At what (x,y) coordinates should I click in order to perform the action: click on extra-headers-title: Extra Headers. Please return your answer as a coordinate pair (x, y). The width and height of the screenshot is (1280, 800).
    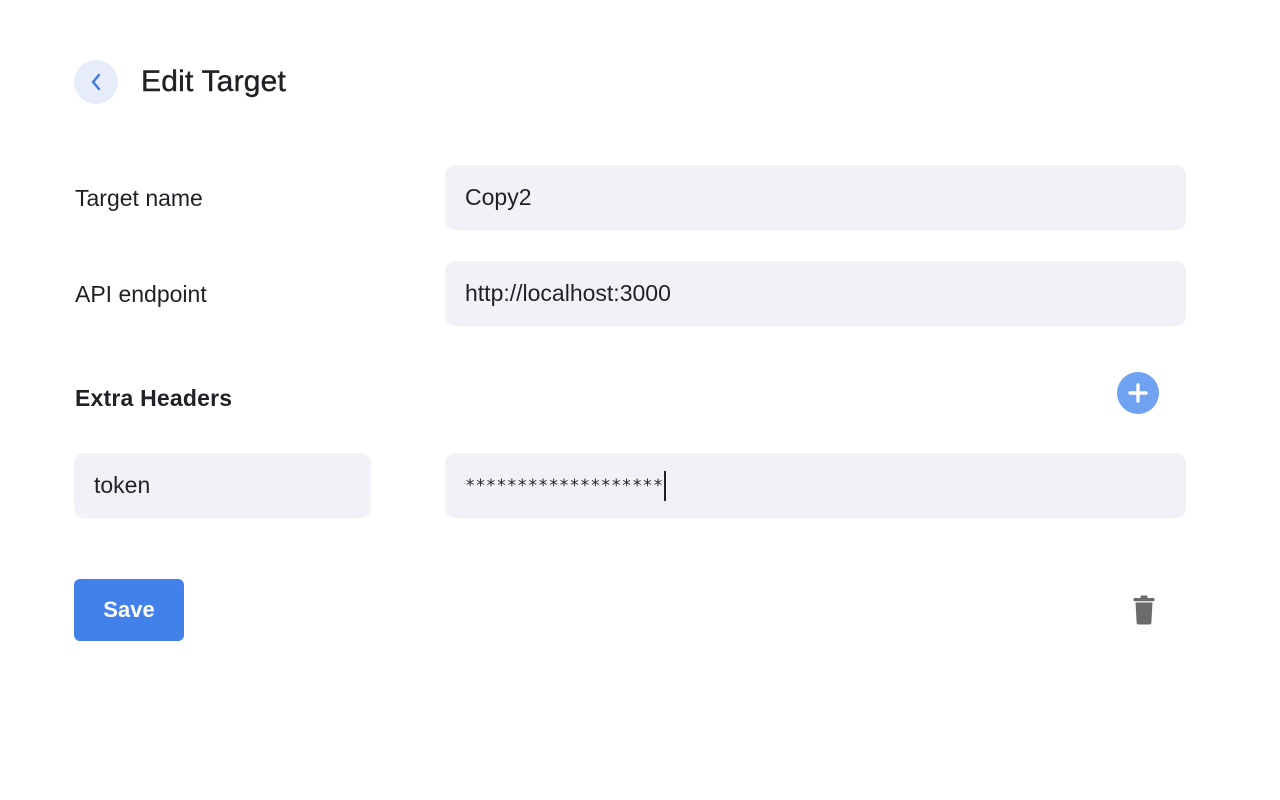
    Looking at the image, I should click on (154, 398).